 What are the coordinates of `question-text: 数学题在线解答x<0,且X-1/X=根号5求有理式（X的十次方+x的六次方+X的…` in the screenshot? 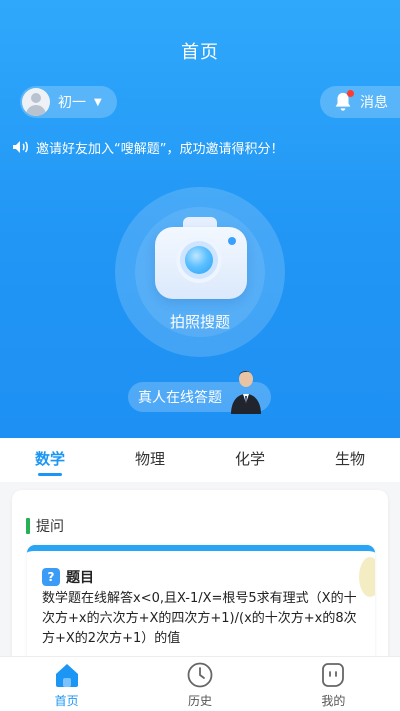 It's located at (199, 618).